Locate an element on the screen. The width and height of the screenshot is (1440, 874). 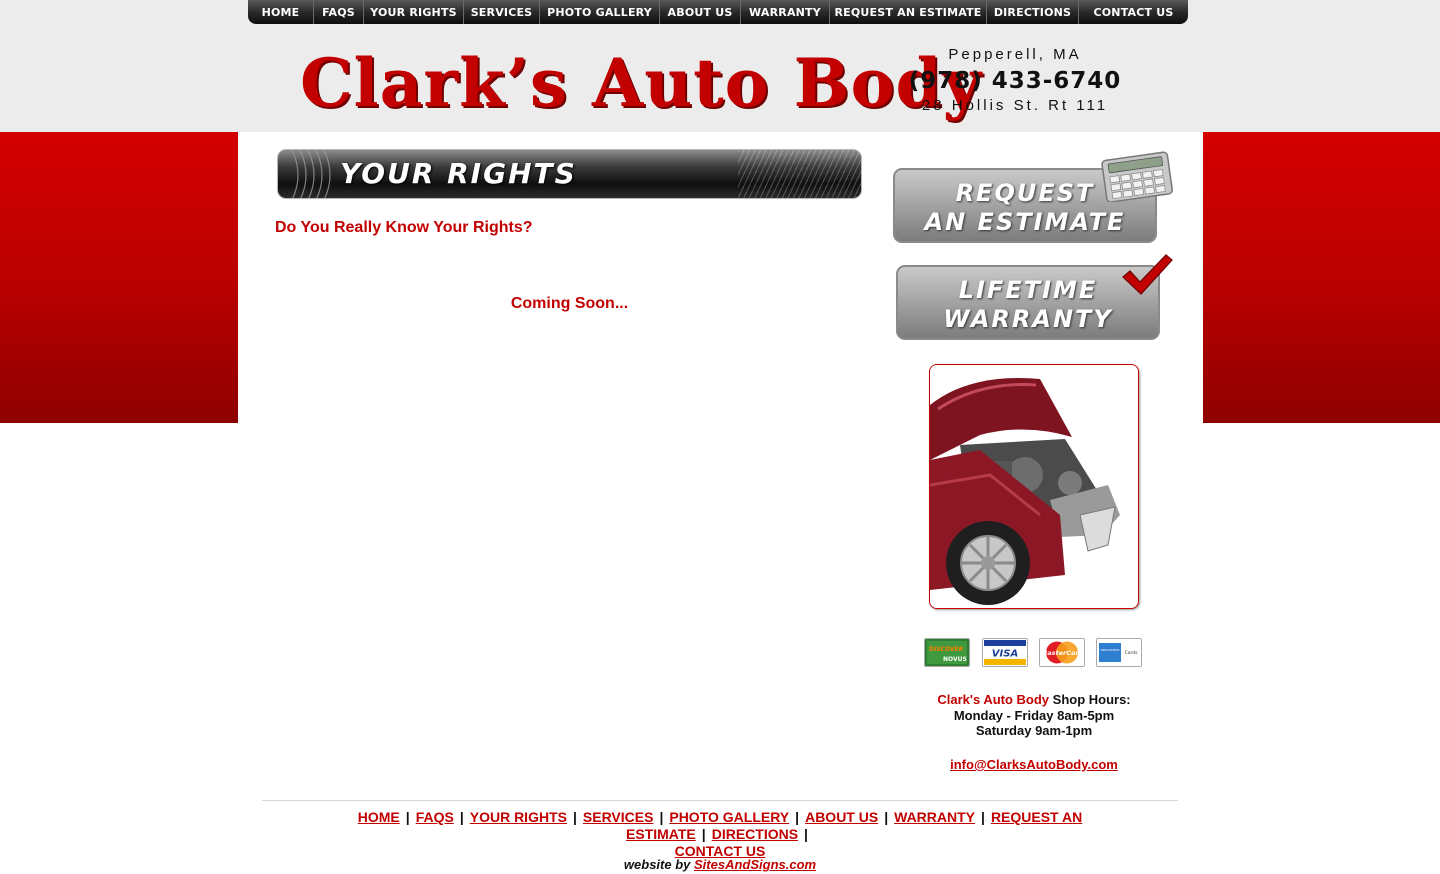
page-title-bar: YOUR RIGHTS is located at coordinates (569, 174).